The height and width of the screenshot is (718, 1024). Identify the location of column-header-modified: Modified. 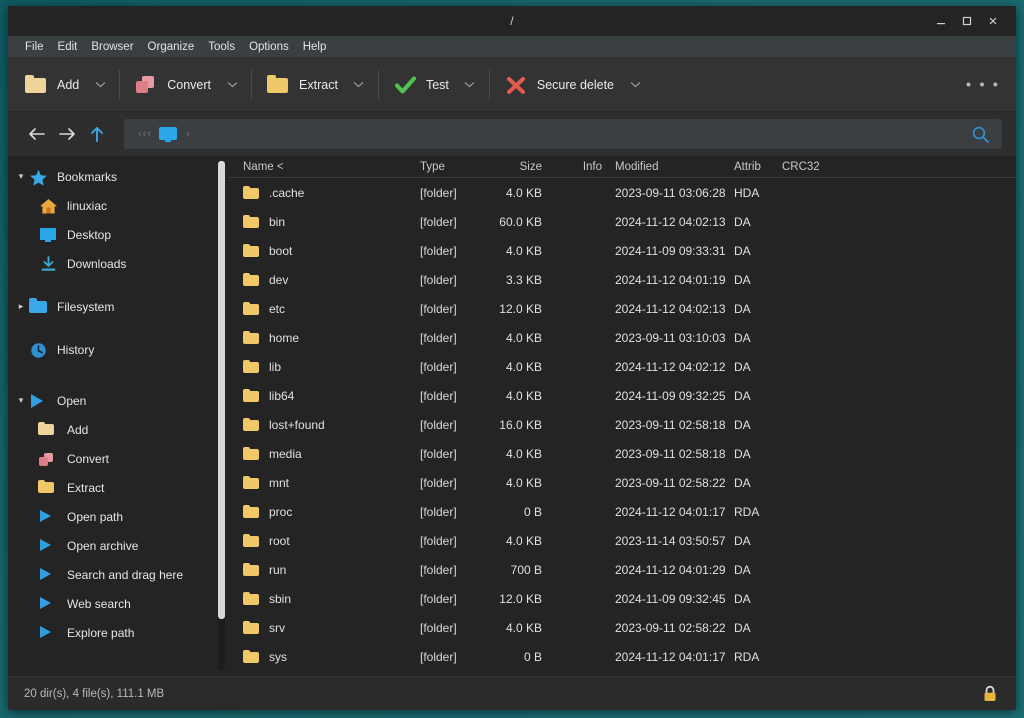
(668, 167).